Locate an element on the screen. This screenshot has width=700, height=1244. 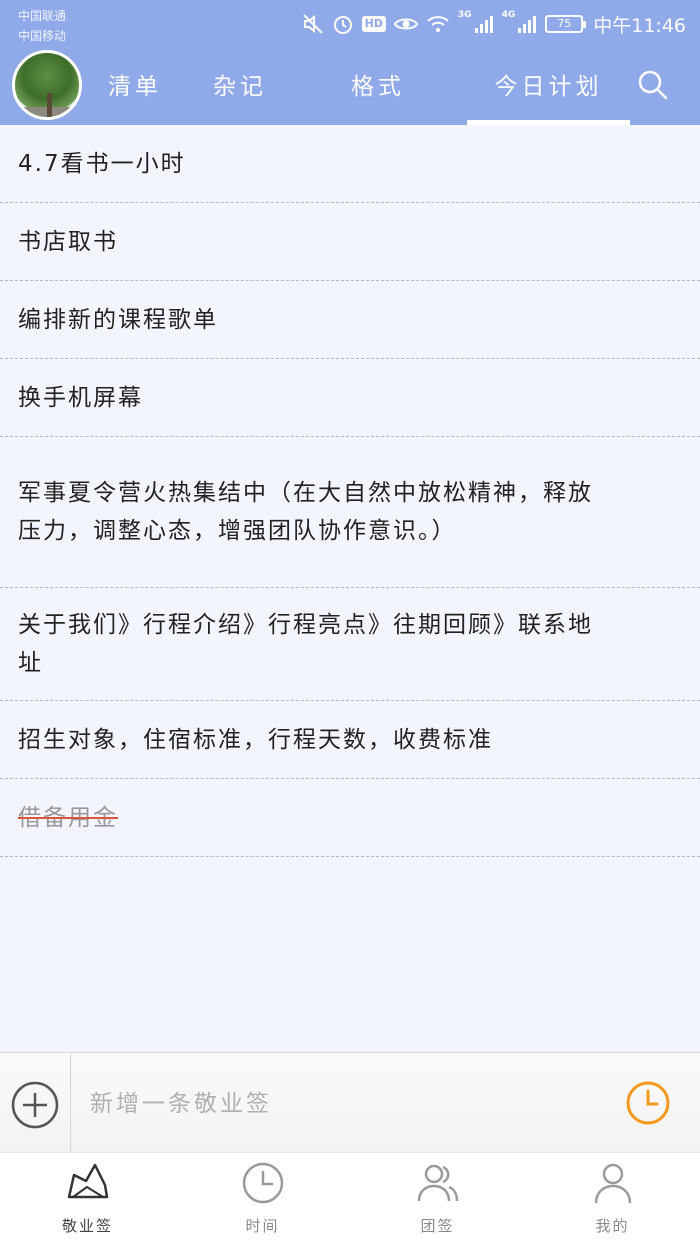
tab-zaji: 杂记 is located at coordinates (240, 87).